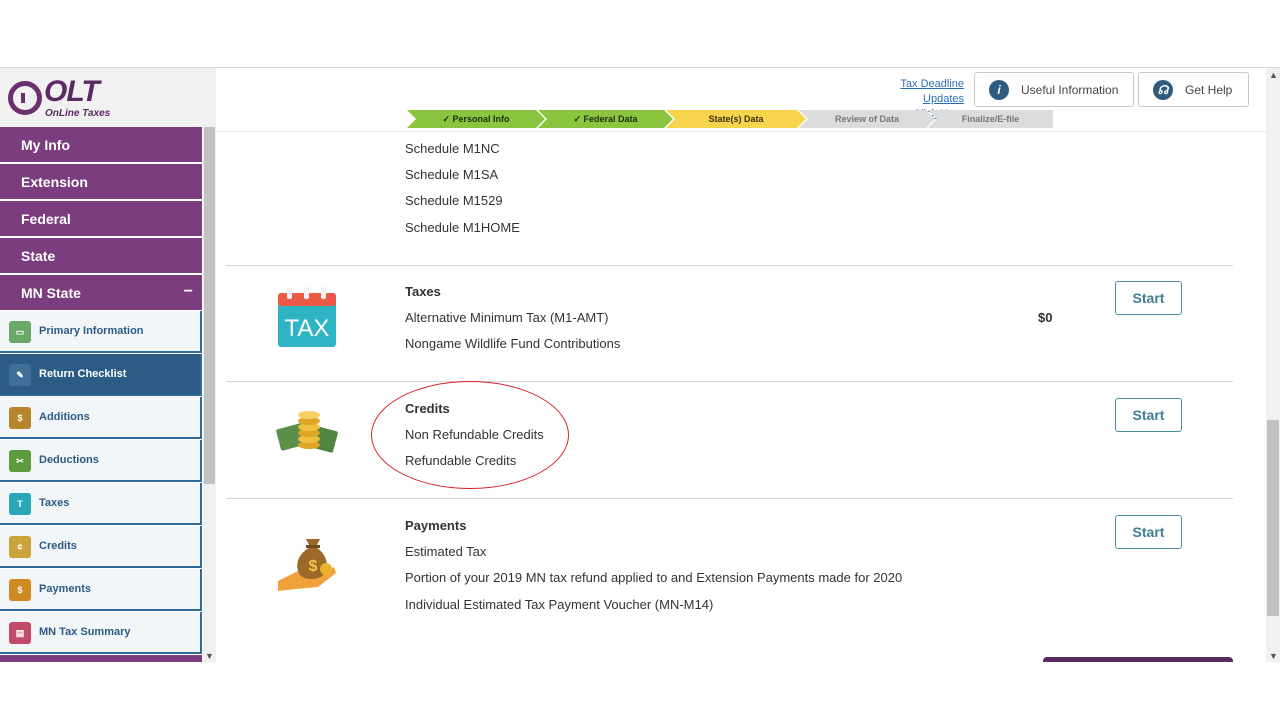 The height and width of the screenshot is (720, 1280). I want to click on sidebar-item-extension: Extension, so click(101, 181).